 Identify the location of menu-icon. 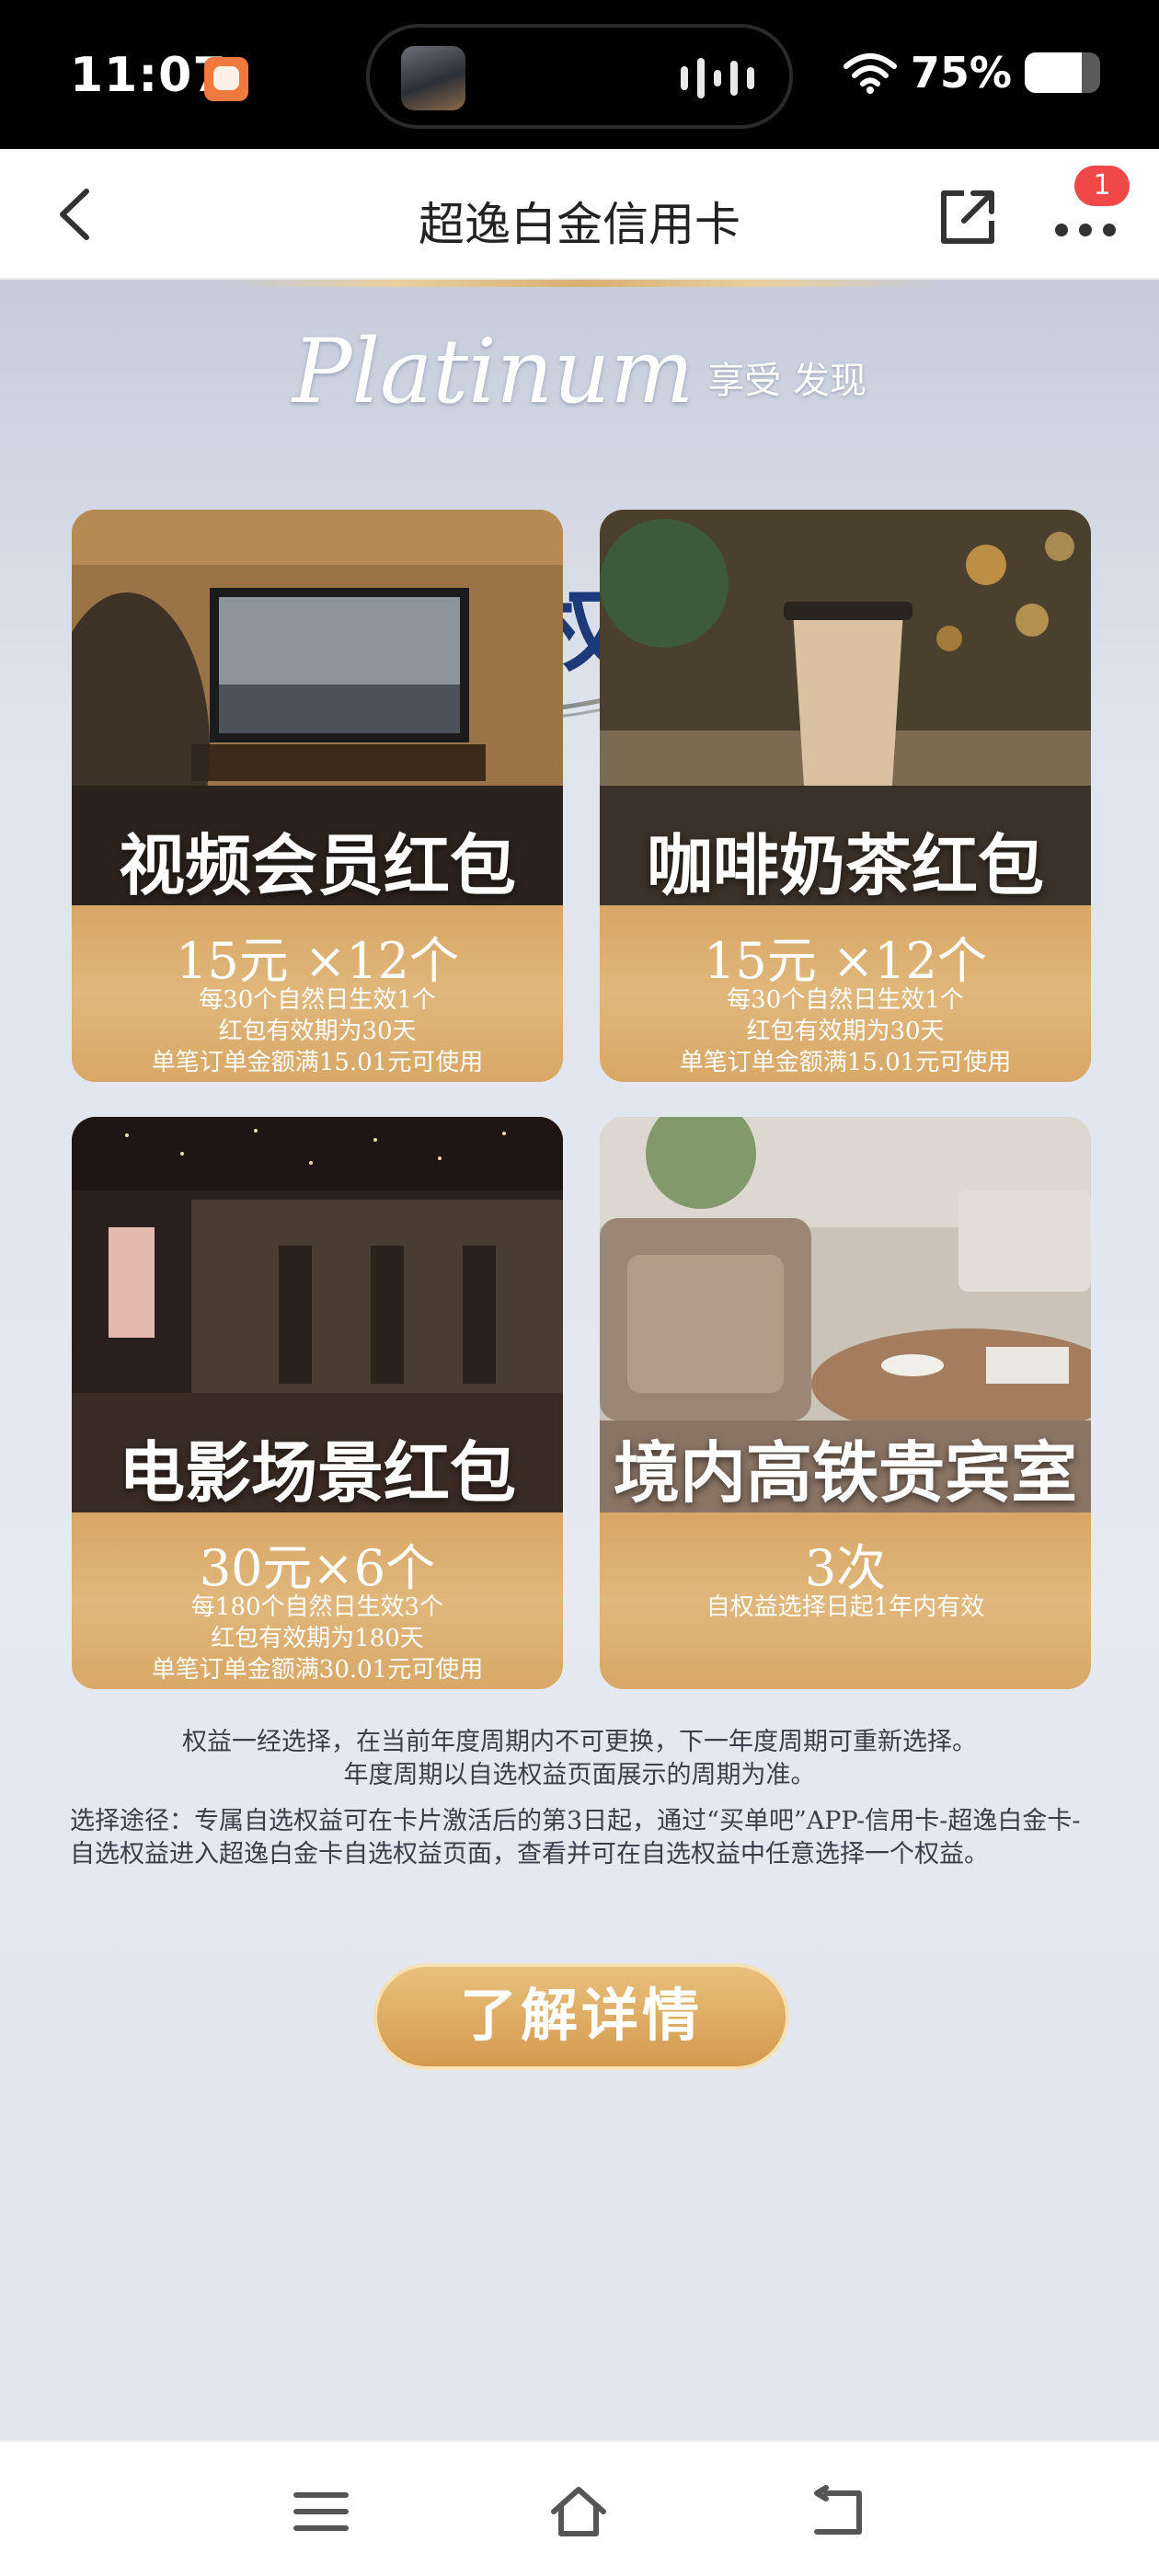
(321, 2511).